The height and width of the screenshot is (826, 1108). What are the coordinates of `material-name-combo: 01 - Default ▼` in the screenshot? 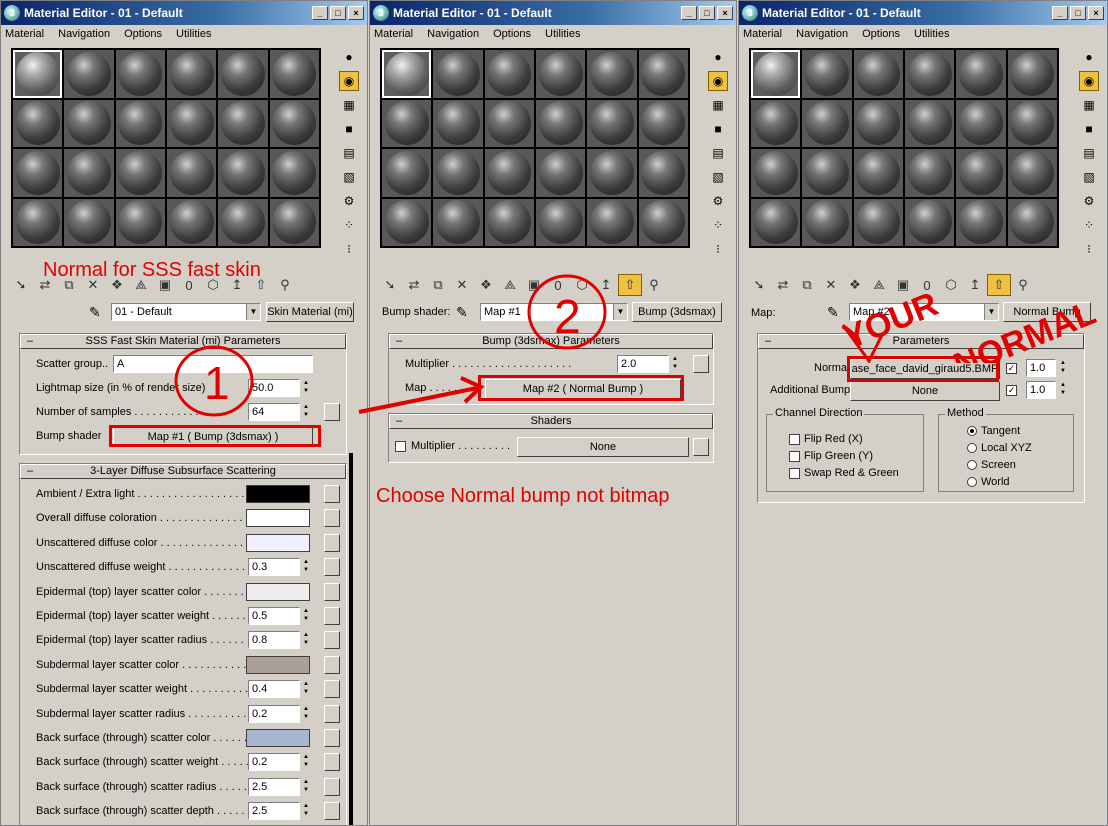 It's located at (186, 312).